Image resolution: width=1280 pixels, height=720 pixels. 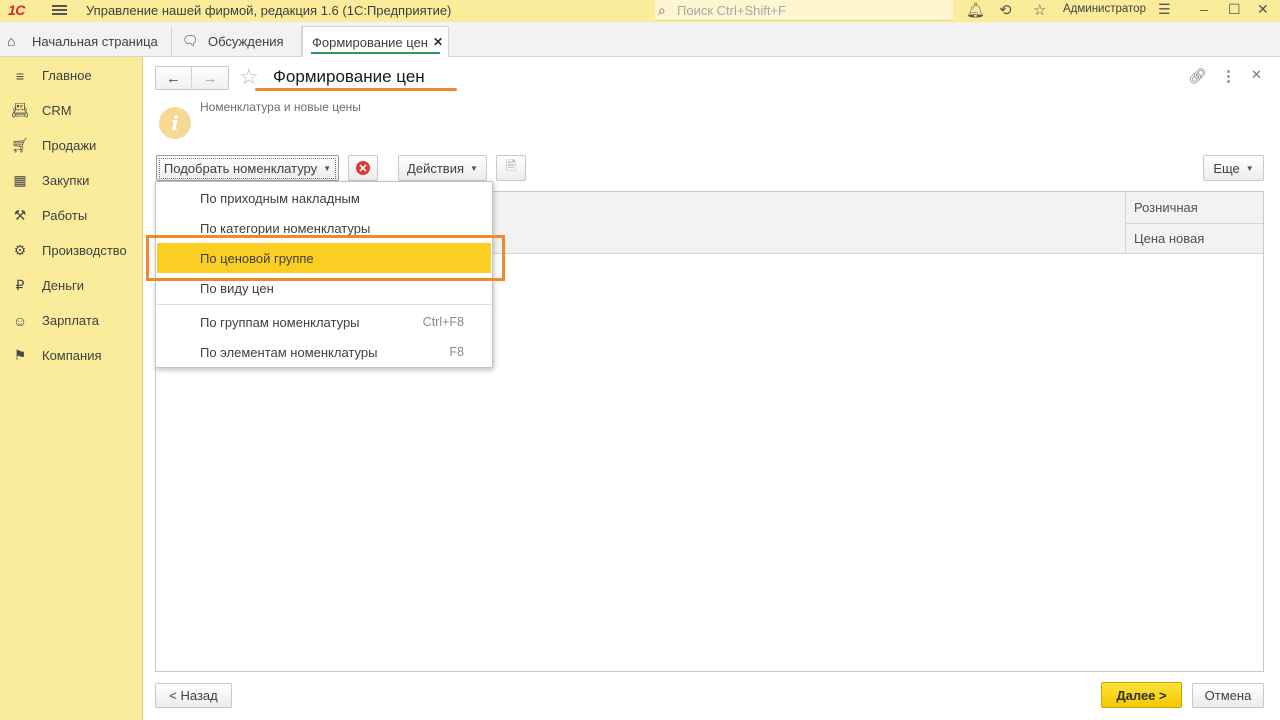 I want to click on chat-icon: 🗨︎, so click(x=190, y=40).